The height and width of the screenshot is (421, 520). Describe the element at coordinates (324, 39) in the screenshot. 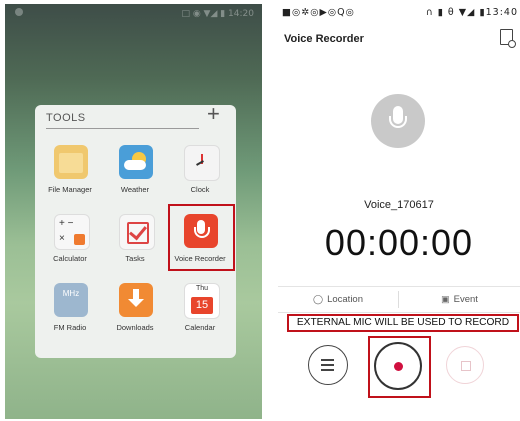

I see `page-title: Voice Recorder` at that location.